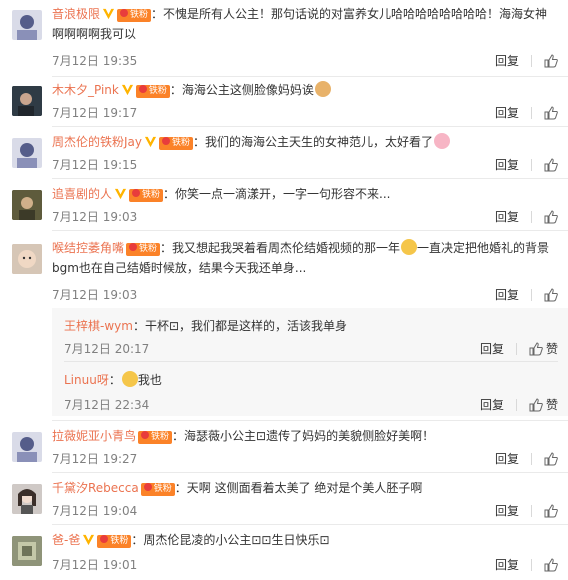  Describe the element at coordinates (239, 326) in the screenshot. I see `sub-reply-text: ：干杯⊡，我们都是这样的，活该我单身` at that location.